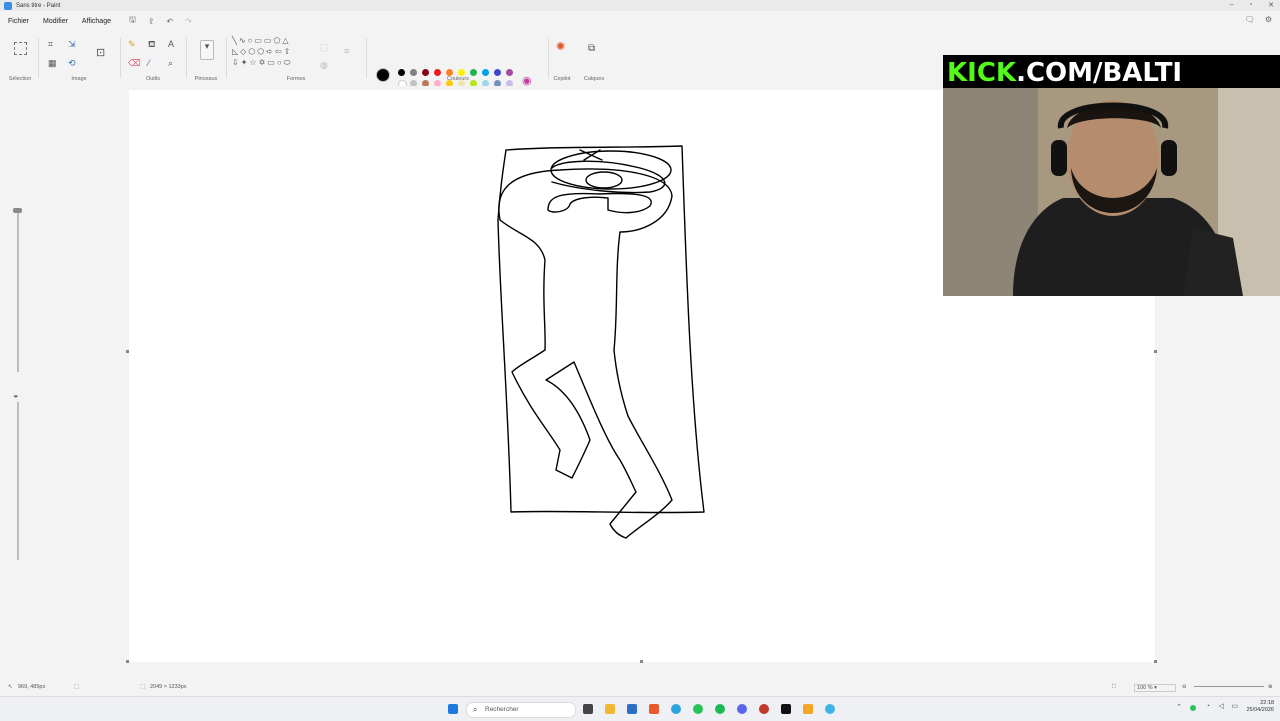 This screenshot has width=1280, height=721. Describe the element at coordinates (346, 51) in the screenshot. I see `shape-size-icon: ≡` at that location.